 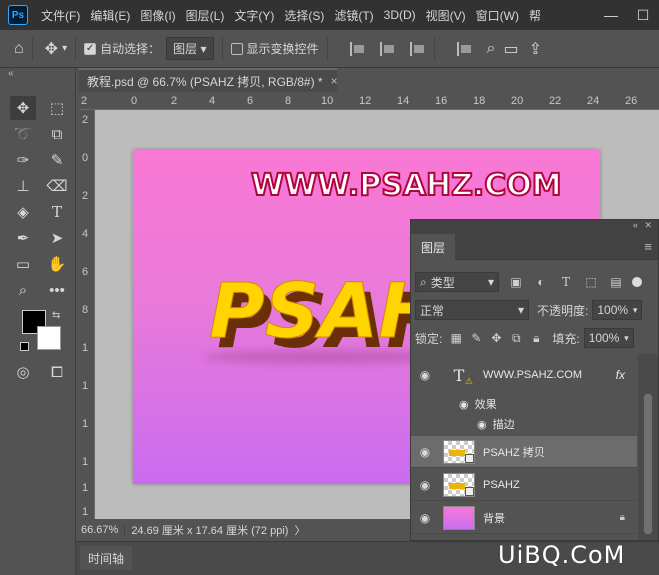 I want to click on path-select-tool-icon: ➤, so click(x=57, y=238).